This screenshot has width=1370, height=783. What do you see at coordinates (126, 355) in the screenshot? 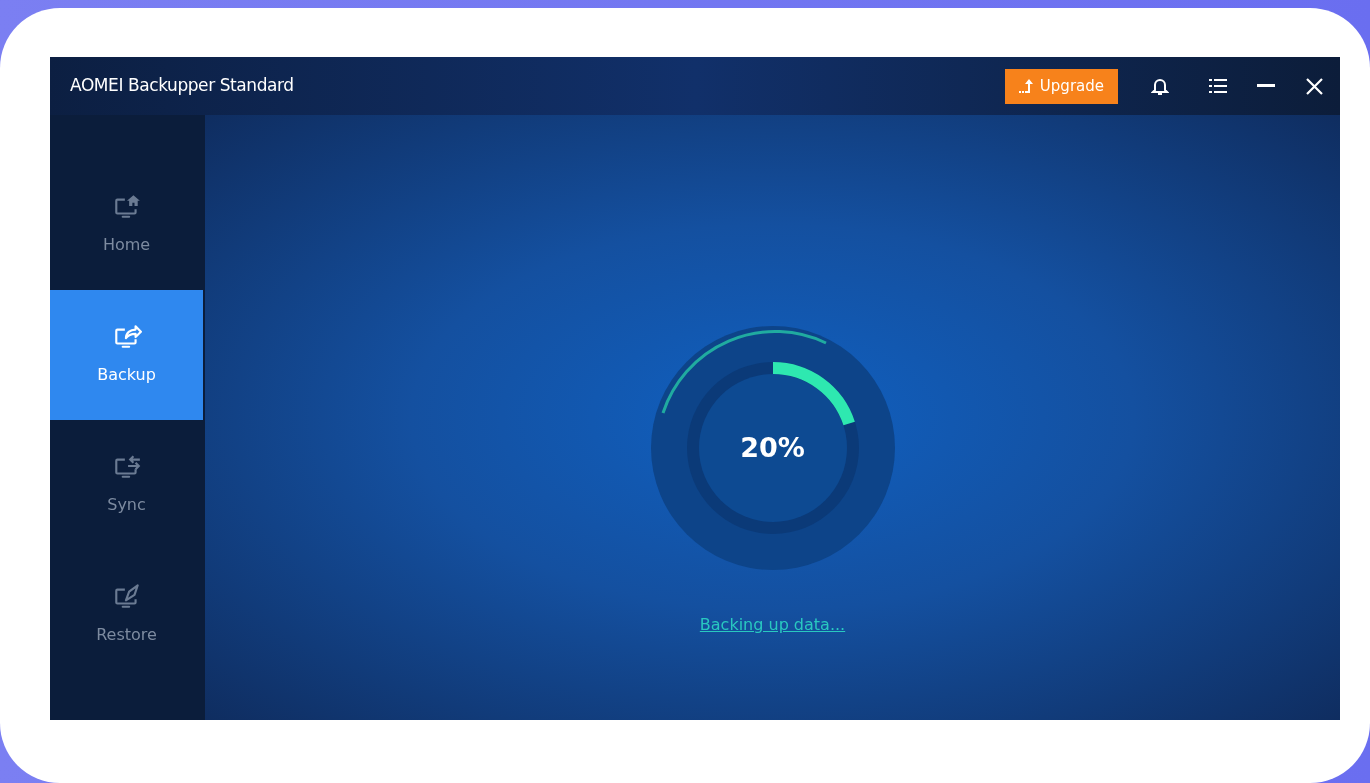
I see `sidebar-item: Backup` at bounding box center [126, 355].